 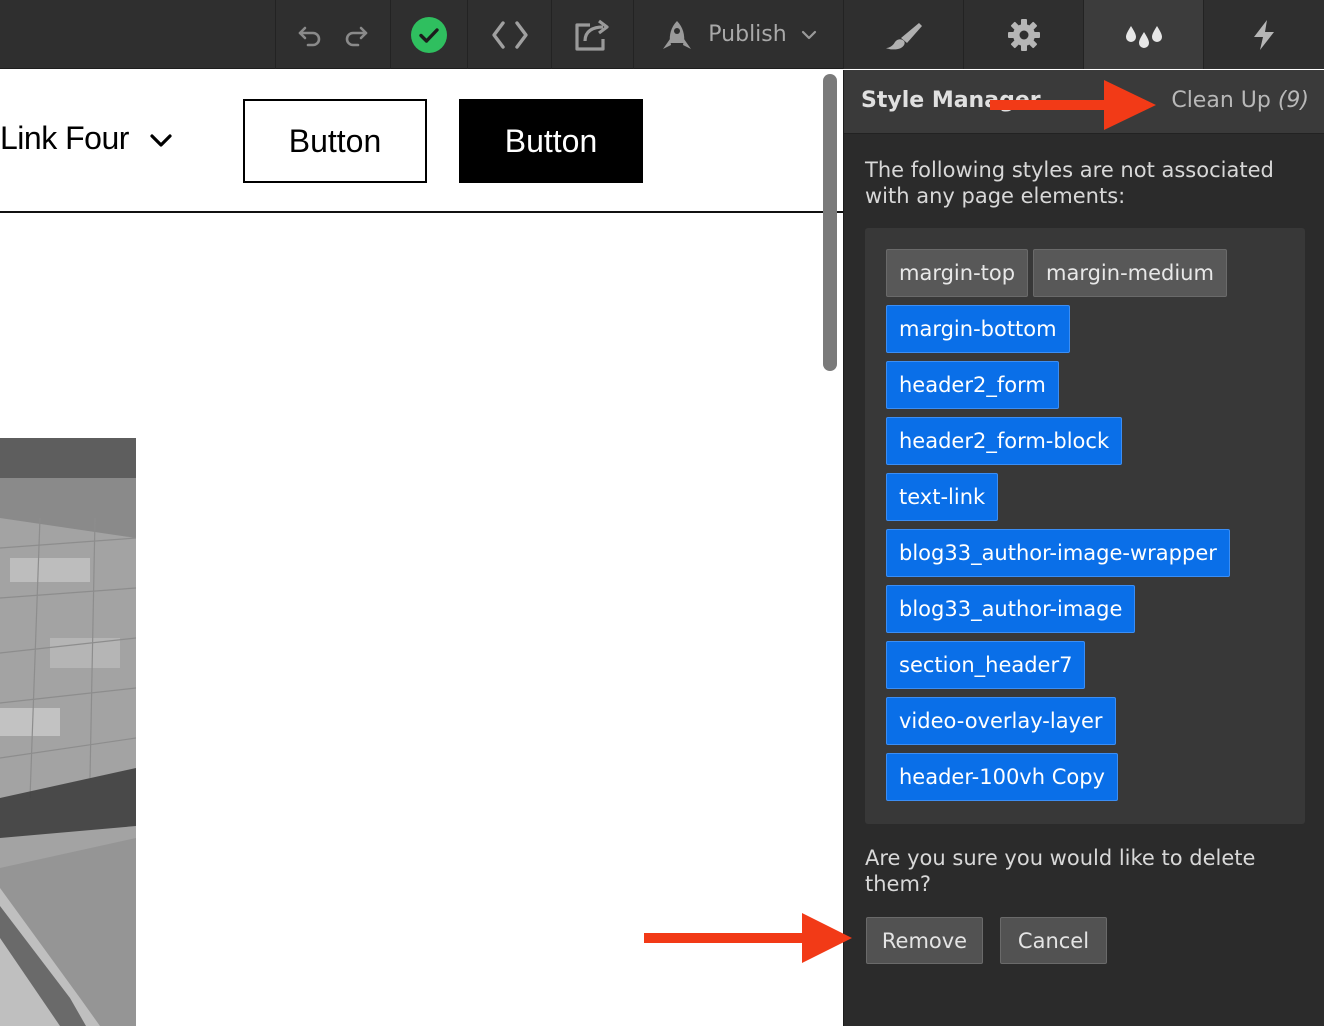 I want to click on lightning-icon, so click(x=1264, y=35).